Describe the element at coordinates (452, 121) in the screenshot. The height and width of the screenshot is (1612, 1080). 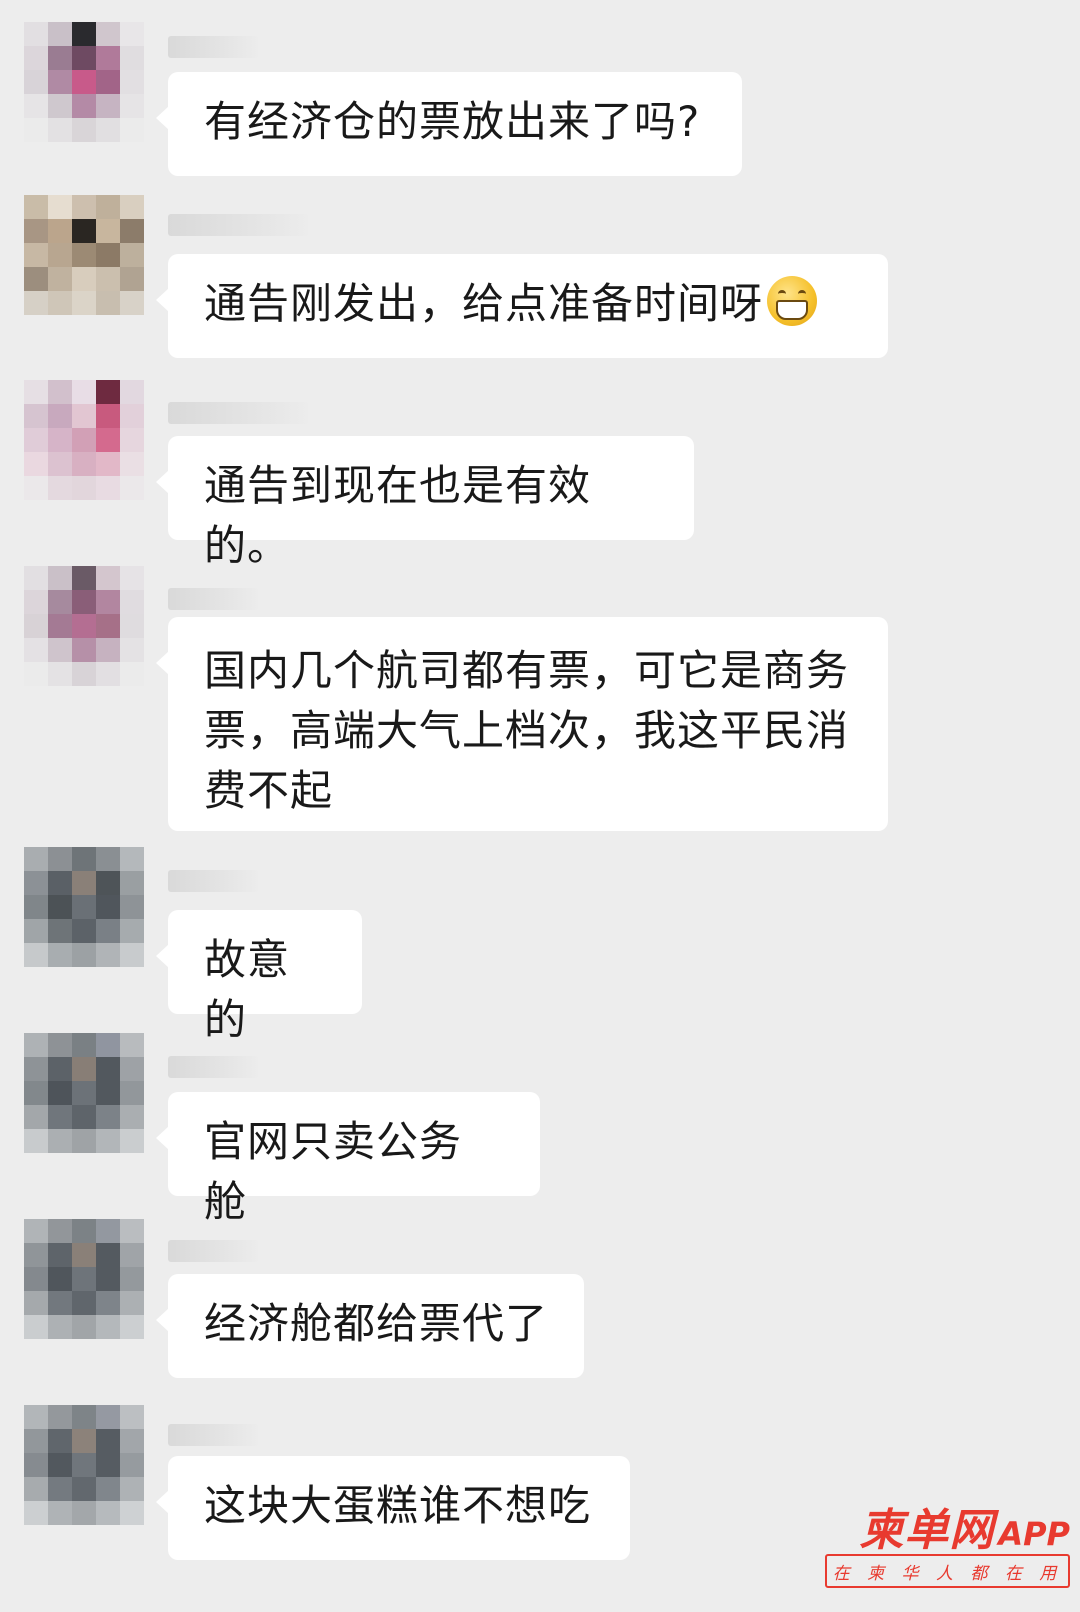
I see `message-text: 有经济仓的票放出来了吗?` at that location.